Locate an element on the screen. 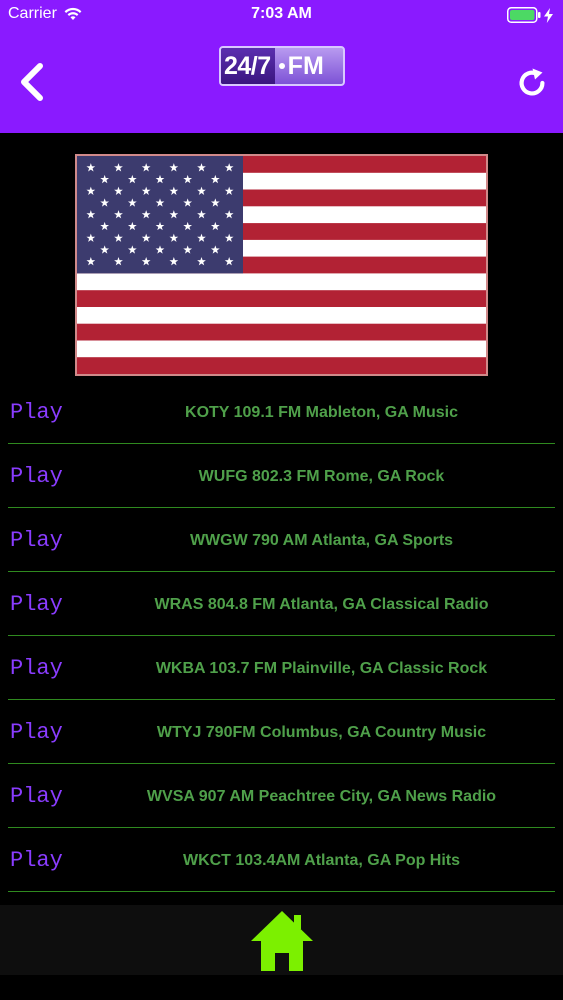  refresh-button is located at coordinates (532, 83).